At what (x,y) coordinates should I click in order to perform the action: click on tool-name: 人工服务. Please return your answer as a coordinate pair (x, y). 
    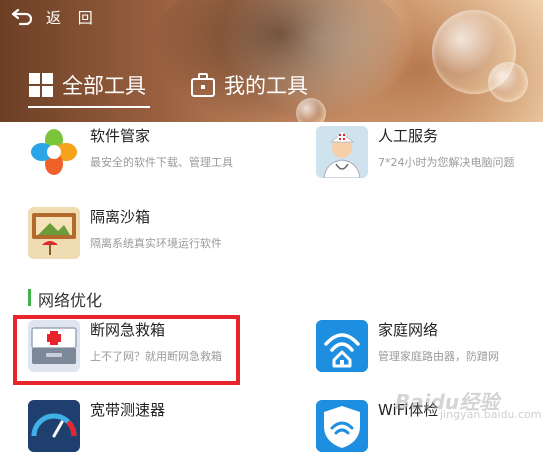
    Looking at the image, I should click on (408, 136).